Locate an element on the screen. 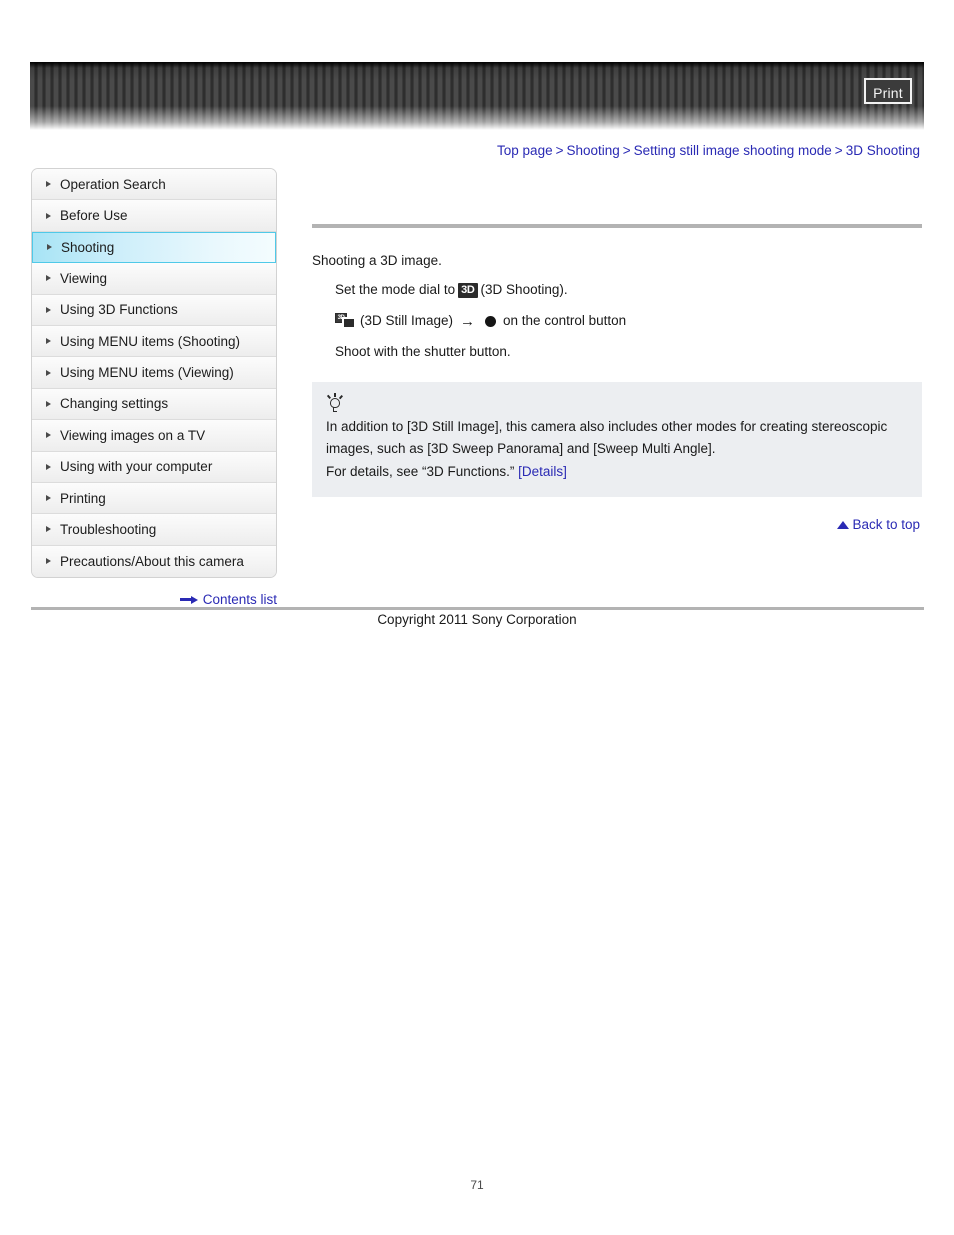  back-to-top-container: Back to top is located at coordinates (878, 524).